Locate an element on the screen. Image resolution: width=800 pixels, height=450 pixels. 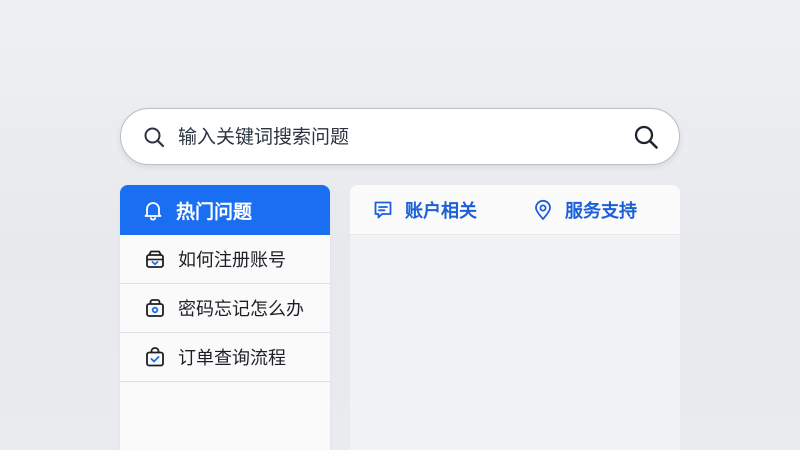
question-label: 如何注册账号 is located at coordinates (232, 260).